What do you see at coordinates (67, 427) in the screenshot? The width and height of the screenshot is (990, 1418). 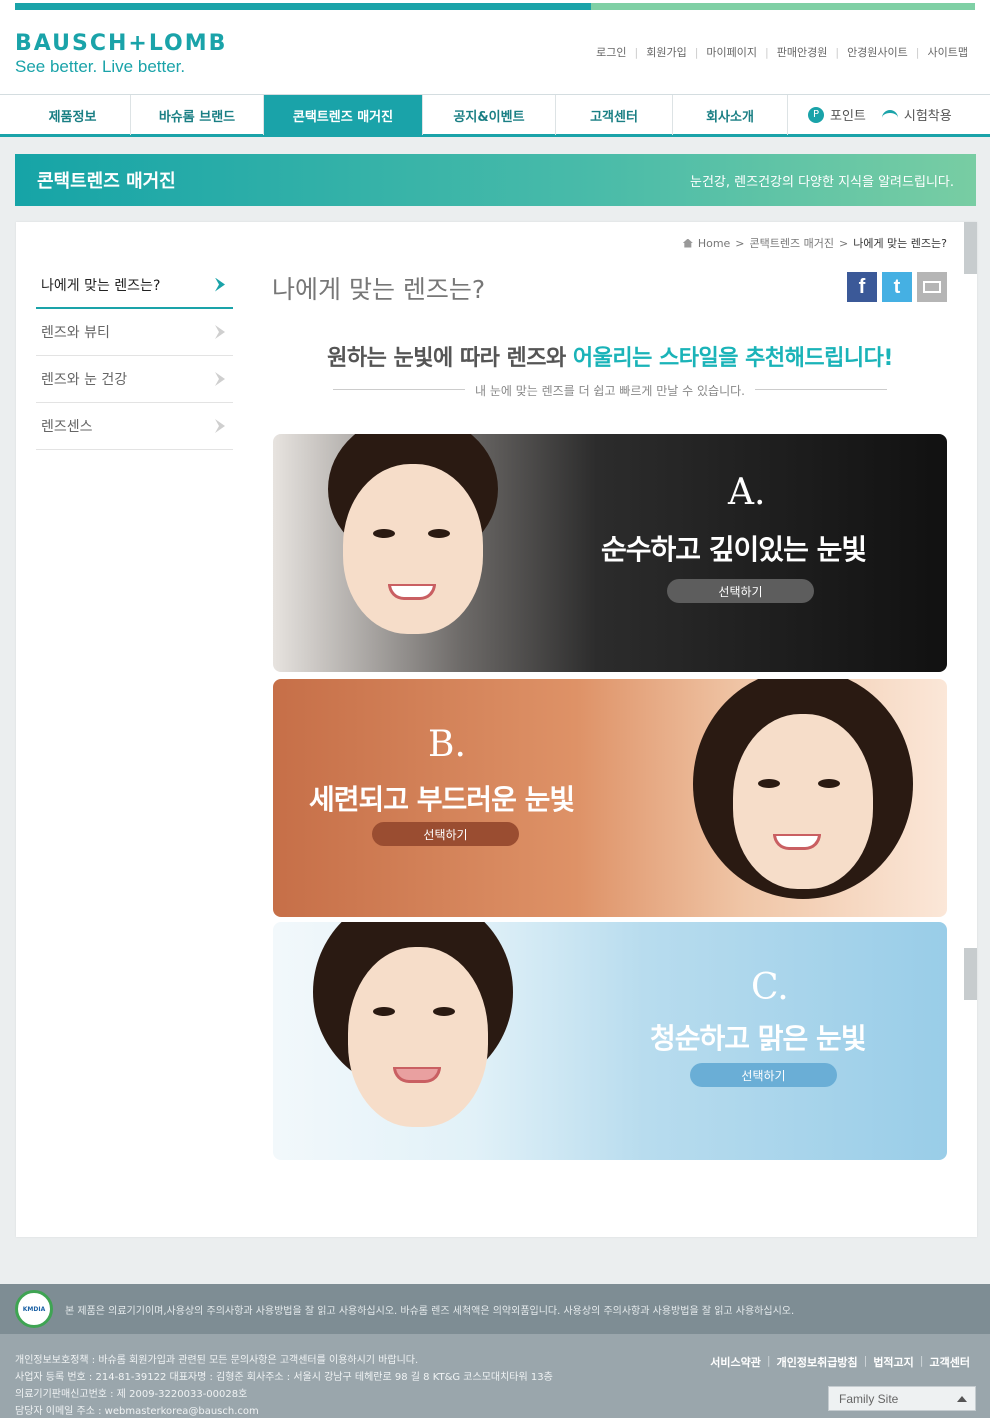 I see `lnb-item-label: 렌즈센스` at bounding box center [67, 427].